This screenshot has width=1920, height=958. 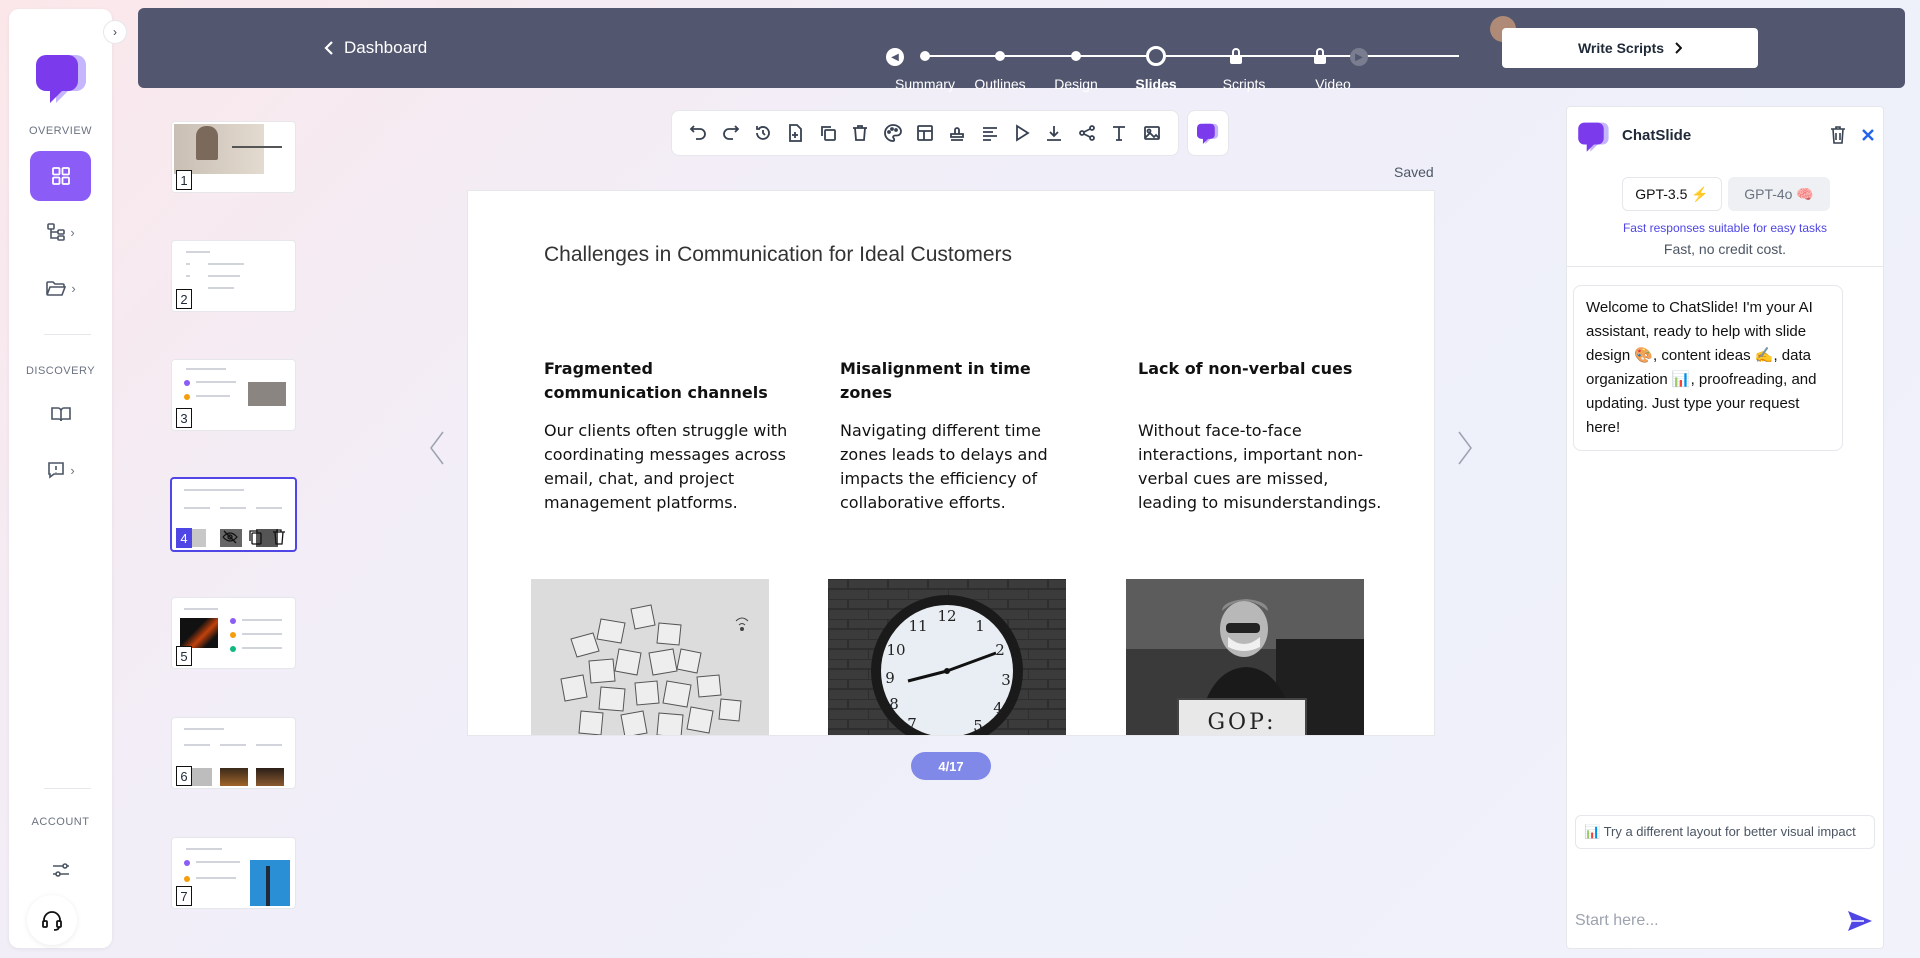 I want to click on column-heading: Lack of non-verbal cues, so click(x=1260, y=369).